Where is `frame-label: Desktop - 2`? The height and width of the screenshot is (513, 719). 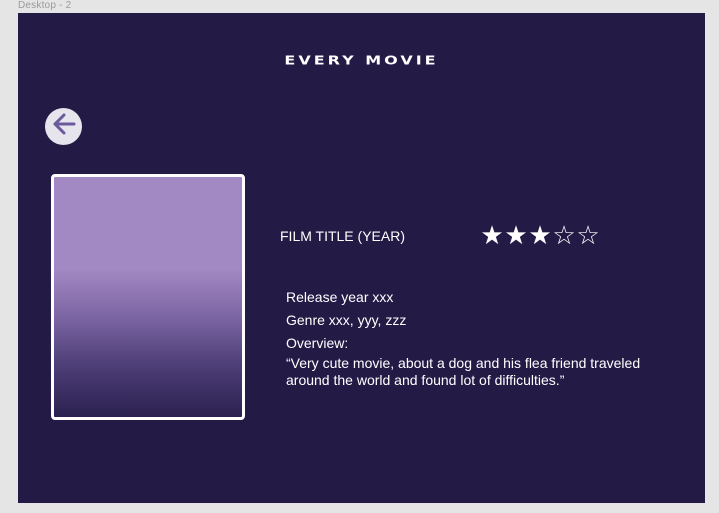
frame-label: Desktop - 2 is located at coordinates (45, 5).